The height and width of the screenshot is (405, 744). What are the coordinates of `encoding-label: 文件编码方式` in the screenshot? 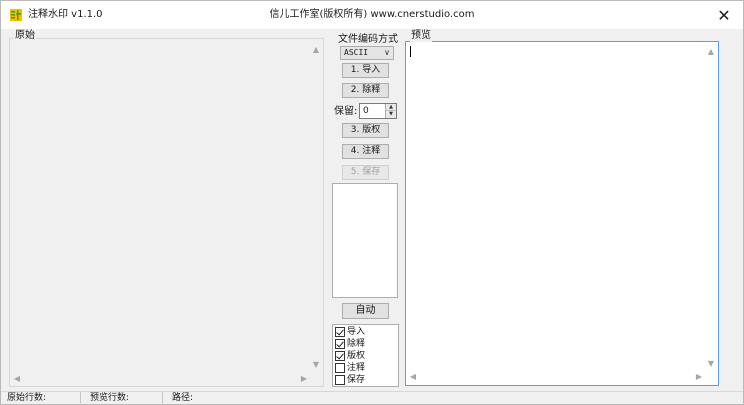 It's located at (368, 39).